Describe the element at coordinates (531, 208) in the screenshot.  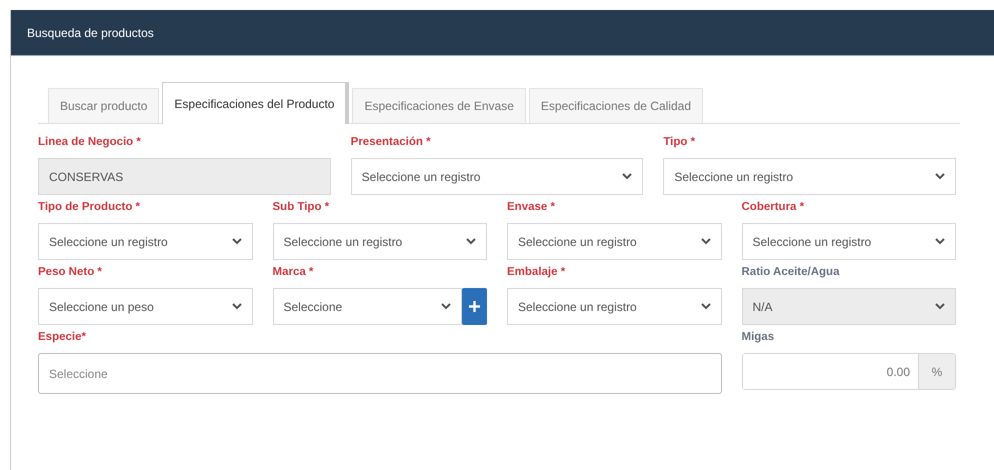
I see `field-label: Envase *` at that location.